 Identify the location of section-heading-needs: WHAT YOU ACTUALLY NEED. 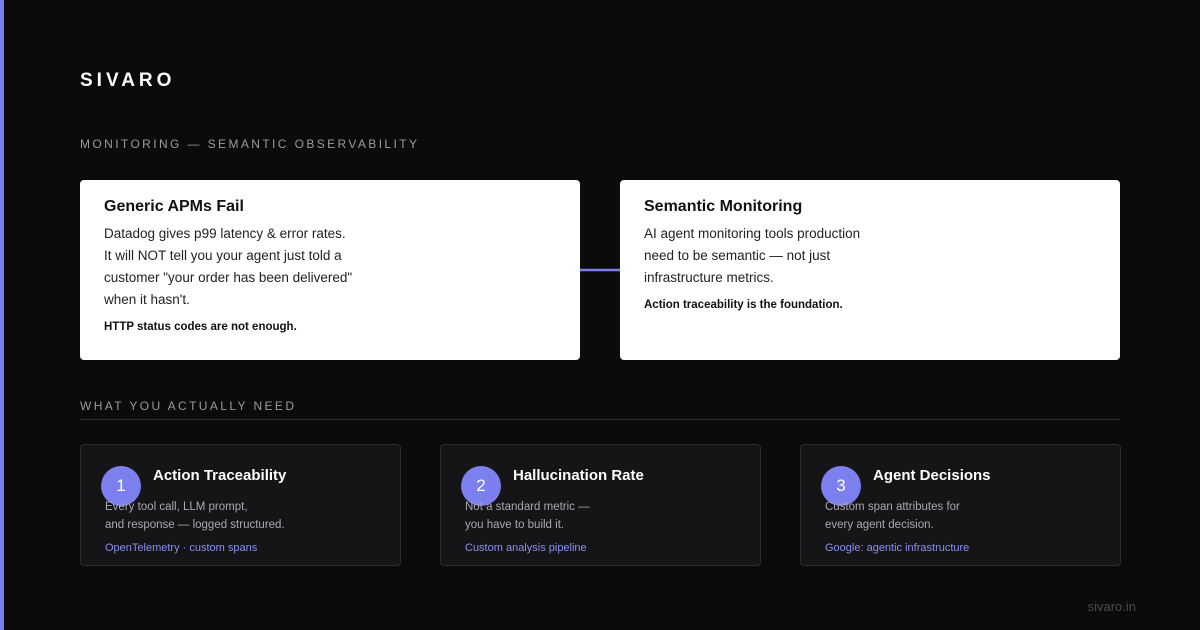
(188, 406).